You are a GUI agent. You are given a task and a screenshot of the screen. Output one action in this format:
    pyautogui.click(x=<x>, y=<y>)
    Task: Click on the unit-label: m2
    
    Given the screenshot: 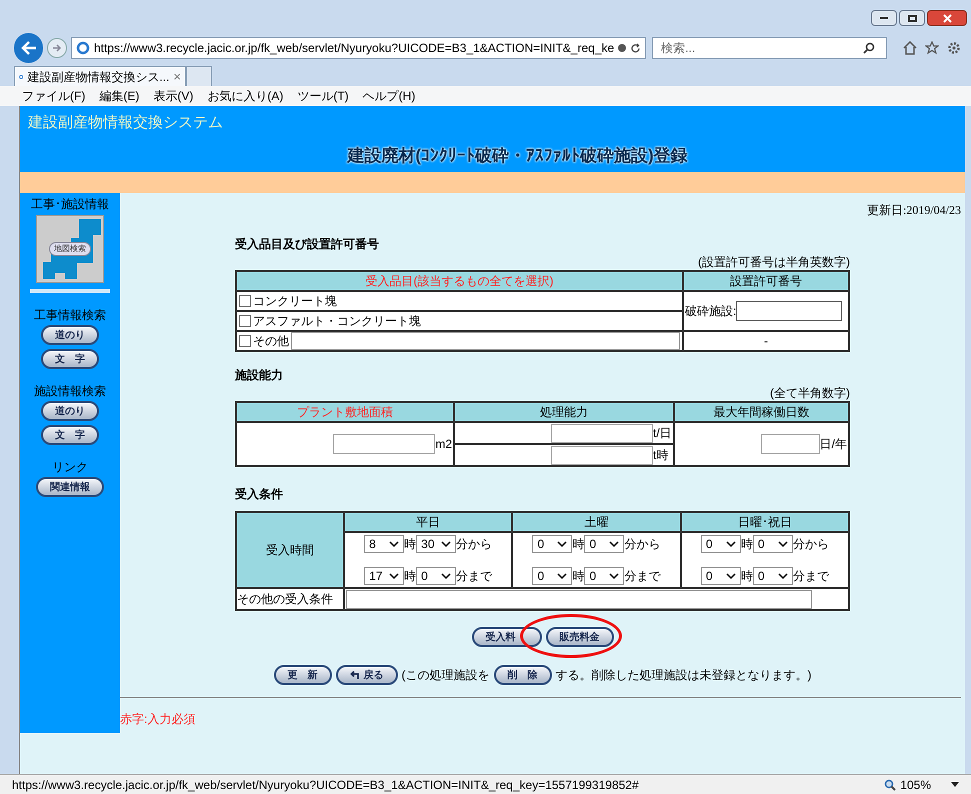 What is the action you would take?
    pyautogui.click(x=443, y=444)
    